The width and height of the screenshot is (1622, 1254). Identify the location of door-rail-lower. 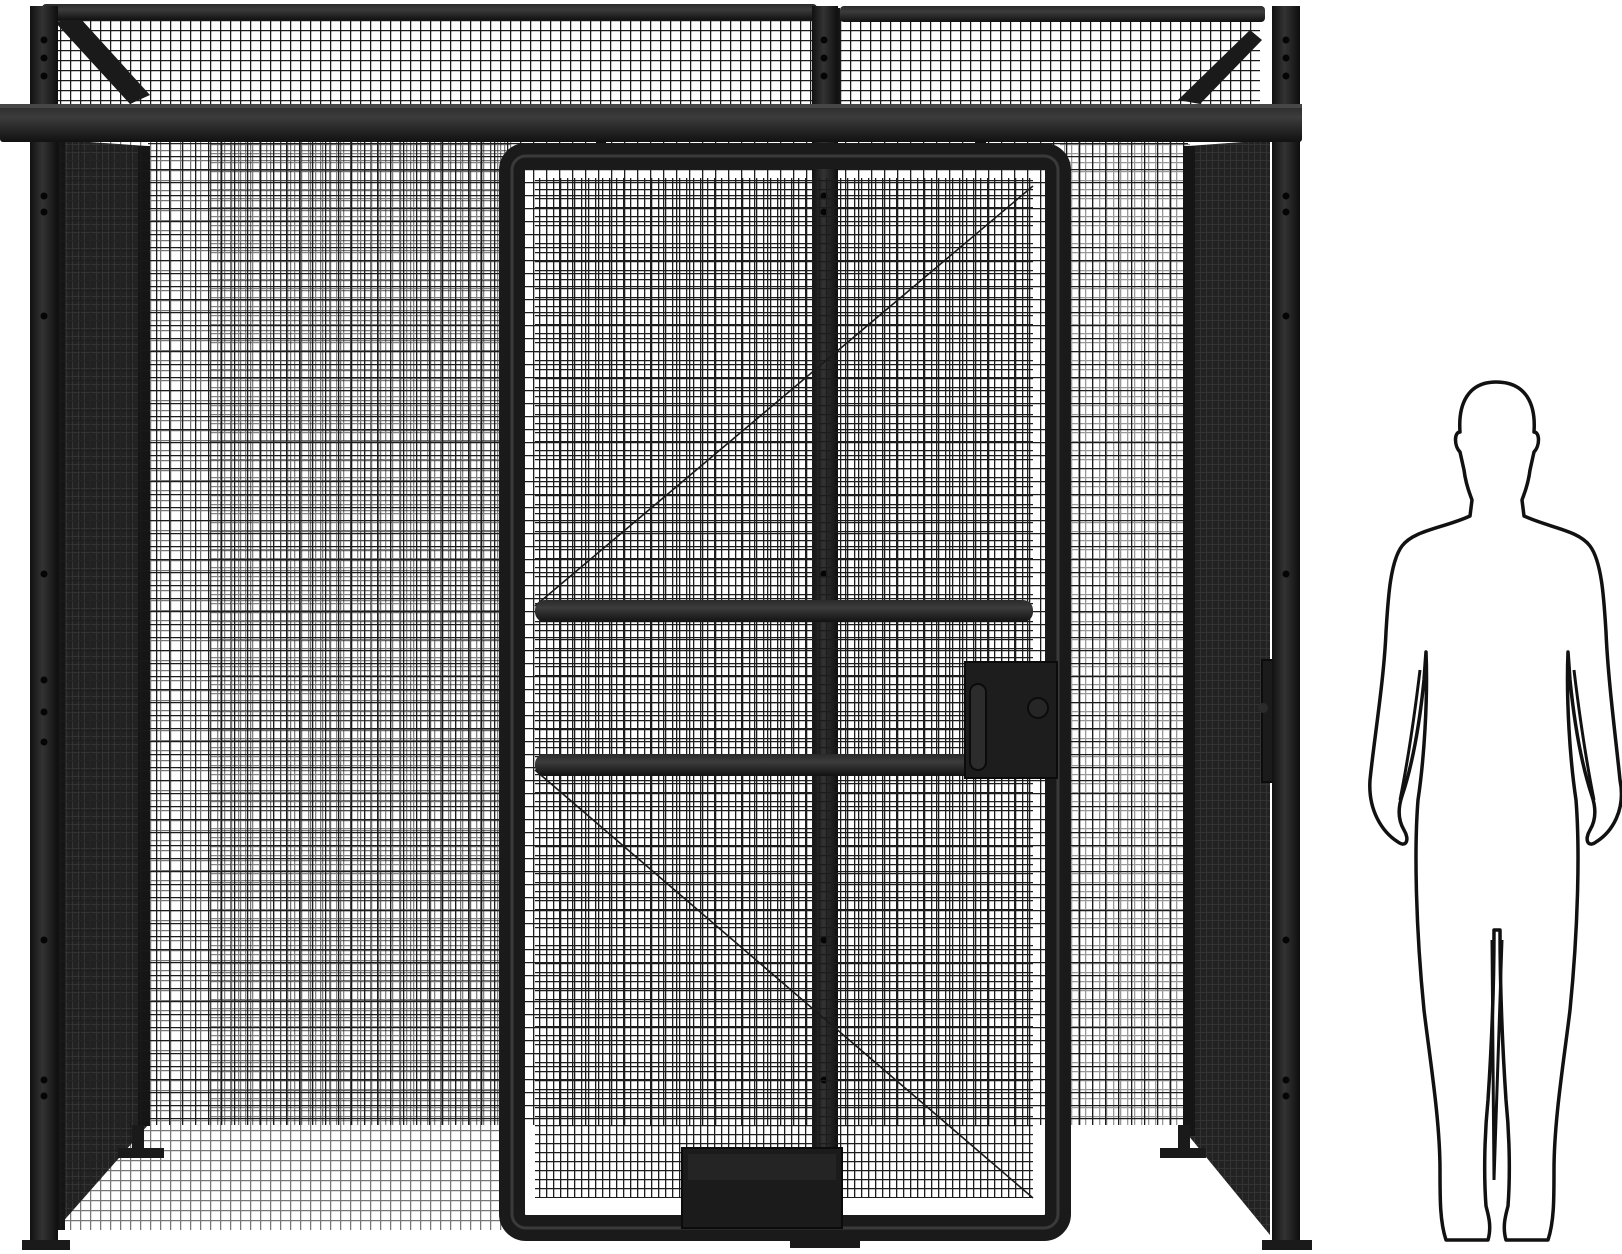
(784, 765).